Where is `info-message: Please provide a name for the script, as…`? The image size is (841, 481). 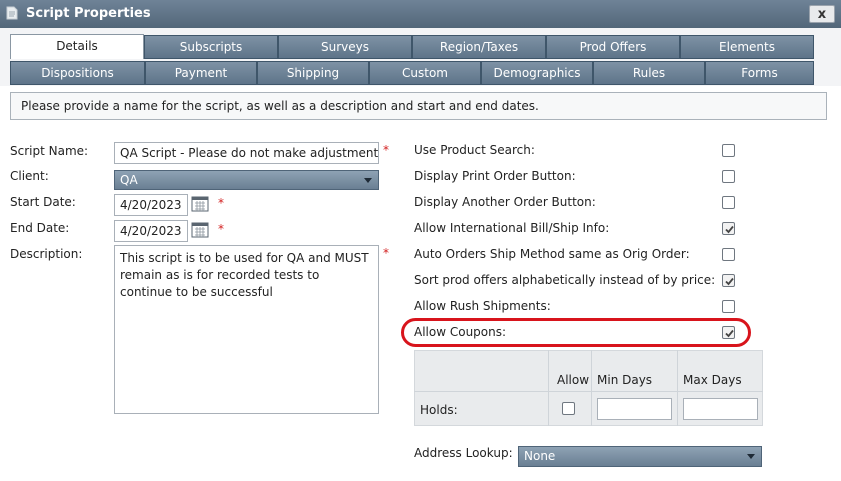 info-message: Please provide a name for the script, as… is located at coordinates (418, 106).